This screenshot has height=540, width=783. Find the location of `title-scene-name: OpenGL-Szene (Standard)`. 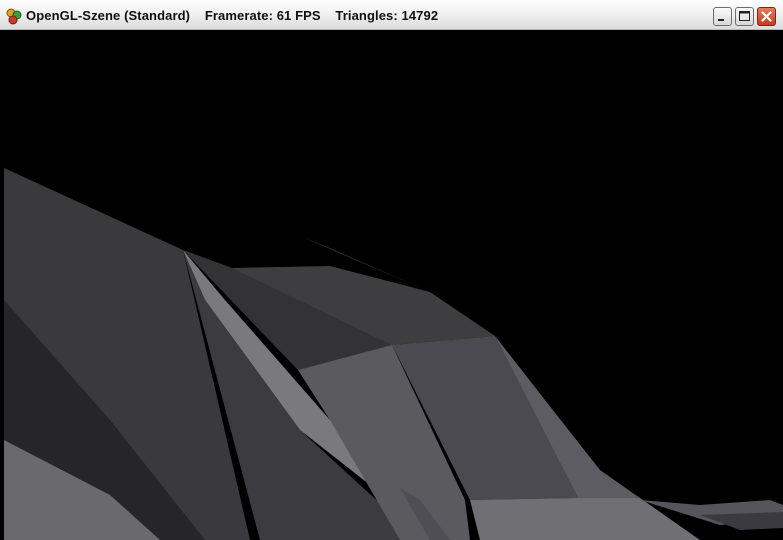

title-scene-name: OpenGL-Szene (Standard) is located at coordinates (108, 15).